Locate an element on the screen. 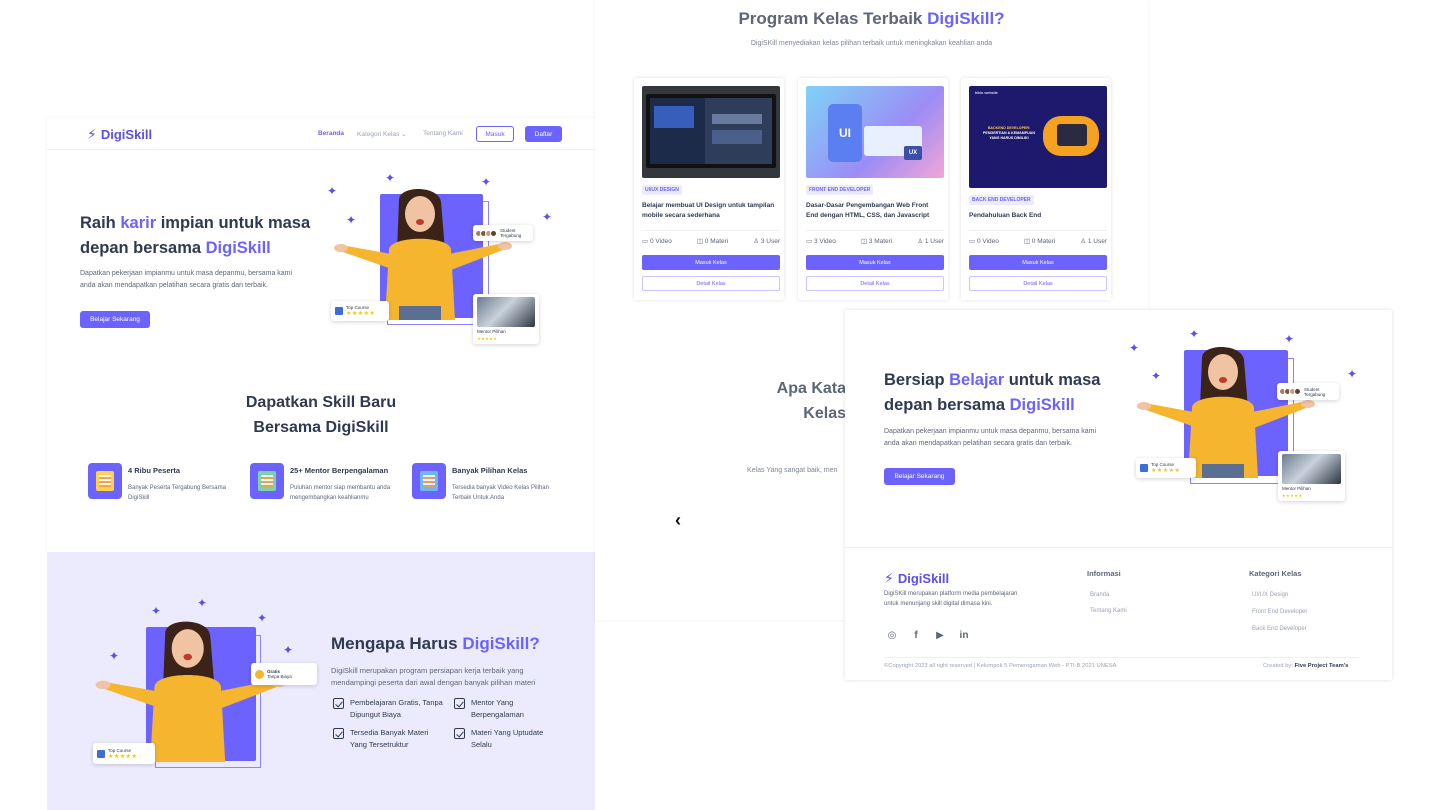 This screenshot has width=1440, height=810. course-meta: ▭ 0 Video ◫ 0 Materi ♙ 1 User is located at coordinates (1038, 241).